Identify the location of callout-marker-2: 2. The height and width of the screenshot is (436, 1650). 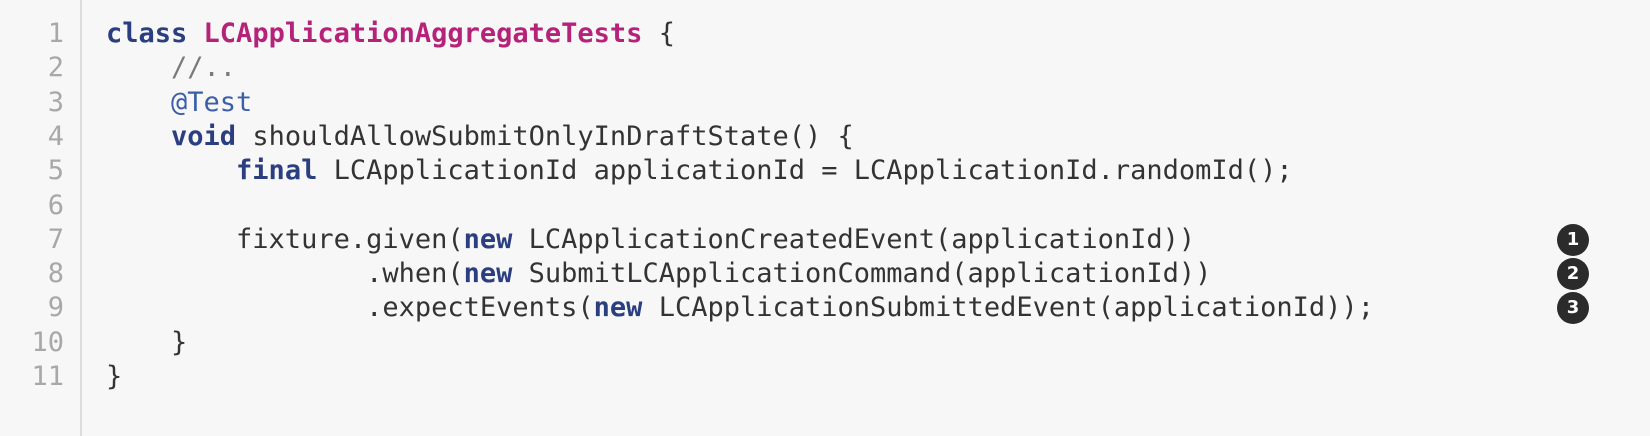
(1573, 274).